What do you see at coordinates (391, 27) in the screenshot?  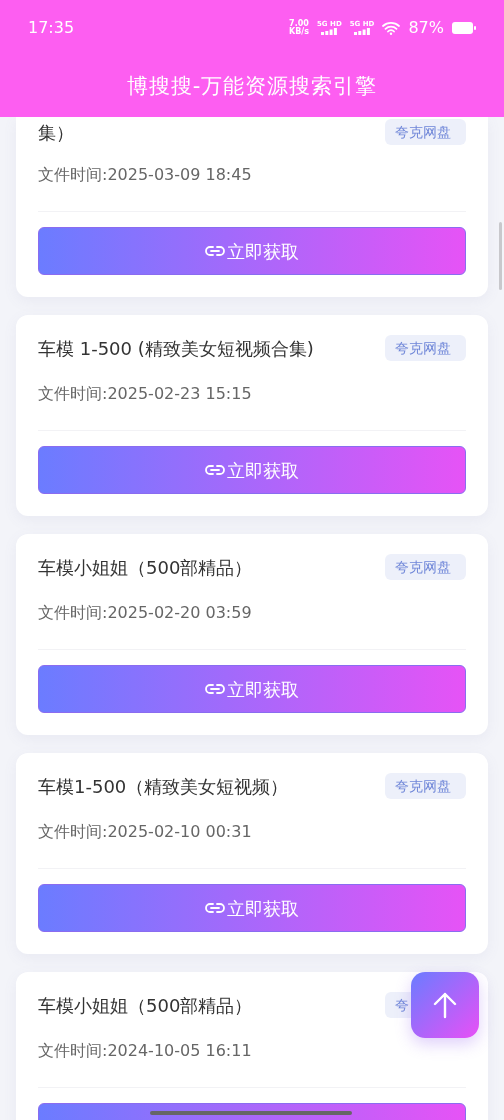 I see `wifi-icon` at bounding box center [391, 27].